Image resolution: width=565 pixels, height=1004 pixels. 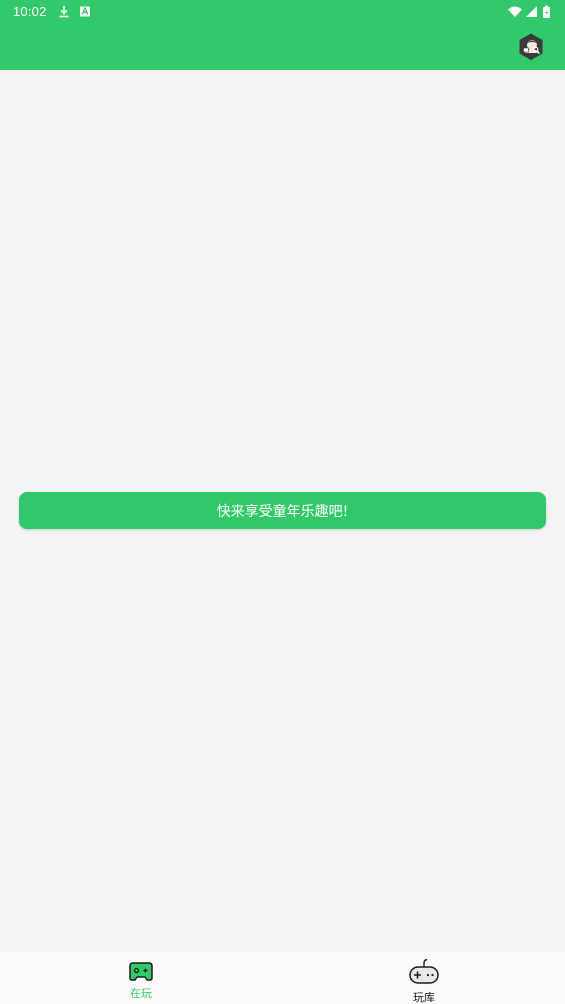 I want to click on a-icon, so click(x=85, y=11).